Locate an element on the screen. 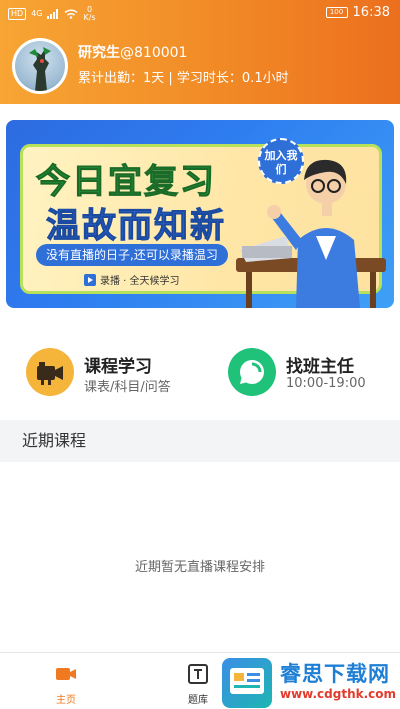  banner-footer: 录播 · 全天候学习 is located at coordinates (132, 279).